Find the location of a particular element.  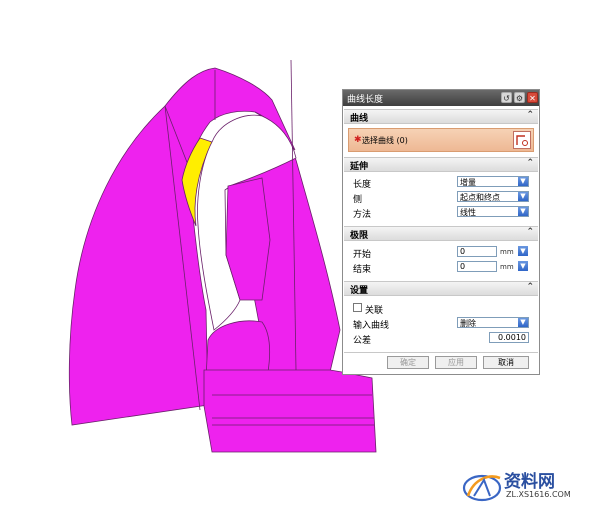

length-label: 长度 is located at coordinates (362, 185).